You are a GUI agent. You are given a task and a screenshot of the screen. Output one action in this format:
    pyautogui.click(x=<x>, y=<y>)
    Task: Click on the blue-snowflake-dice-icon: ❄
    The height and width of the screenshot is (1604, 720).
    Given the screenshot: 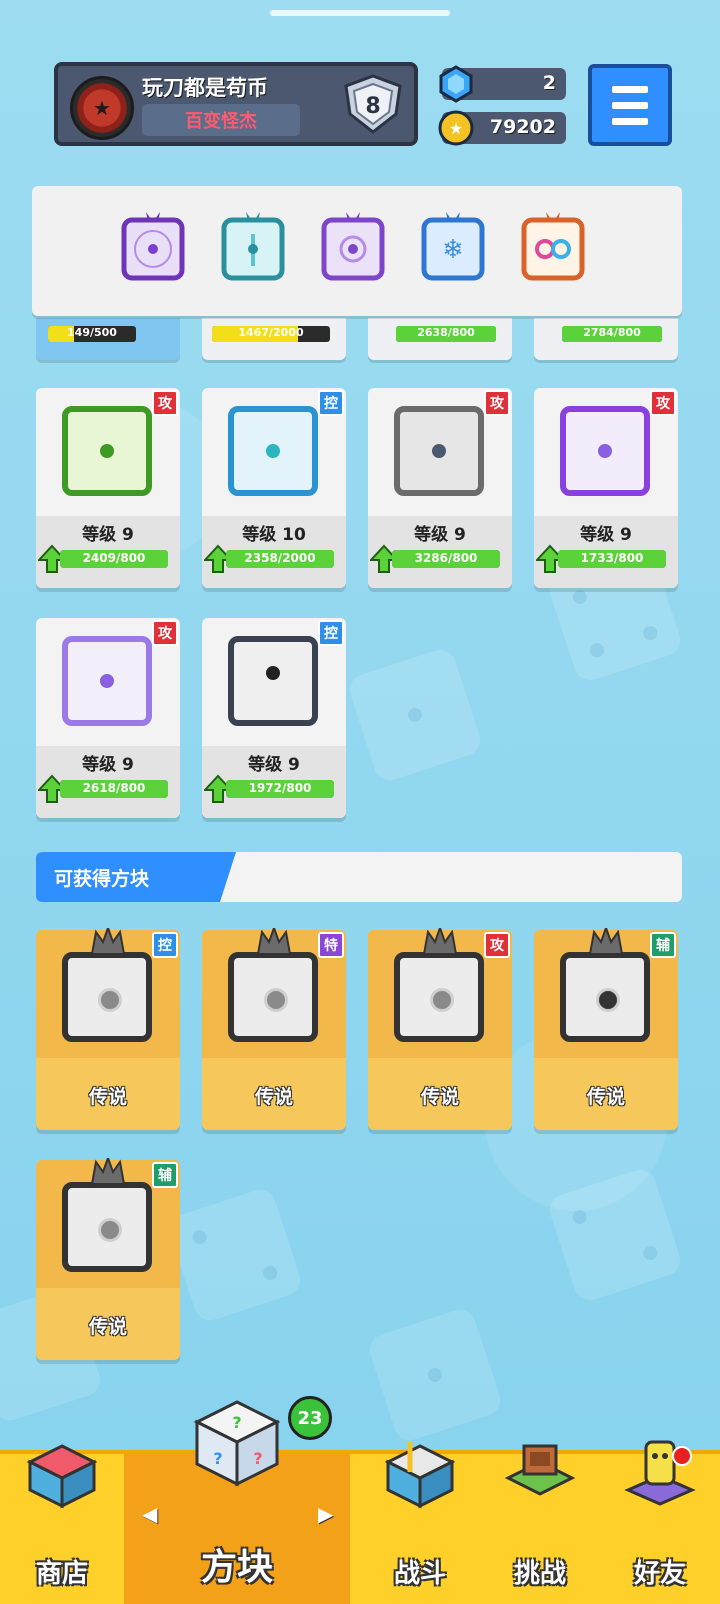 What is the action you would take?
    pyautogui.click(x=453, y=246)
    